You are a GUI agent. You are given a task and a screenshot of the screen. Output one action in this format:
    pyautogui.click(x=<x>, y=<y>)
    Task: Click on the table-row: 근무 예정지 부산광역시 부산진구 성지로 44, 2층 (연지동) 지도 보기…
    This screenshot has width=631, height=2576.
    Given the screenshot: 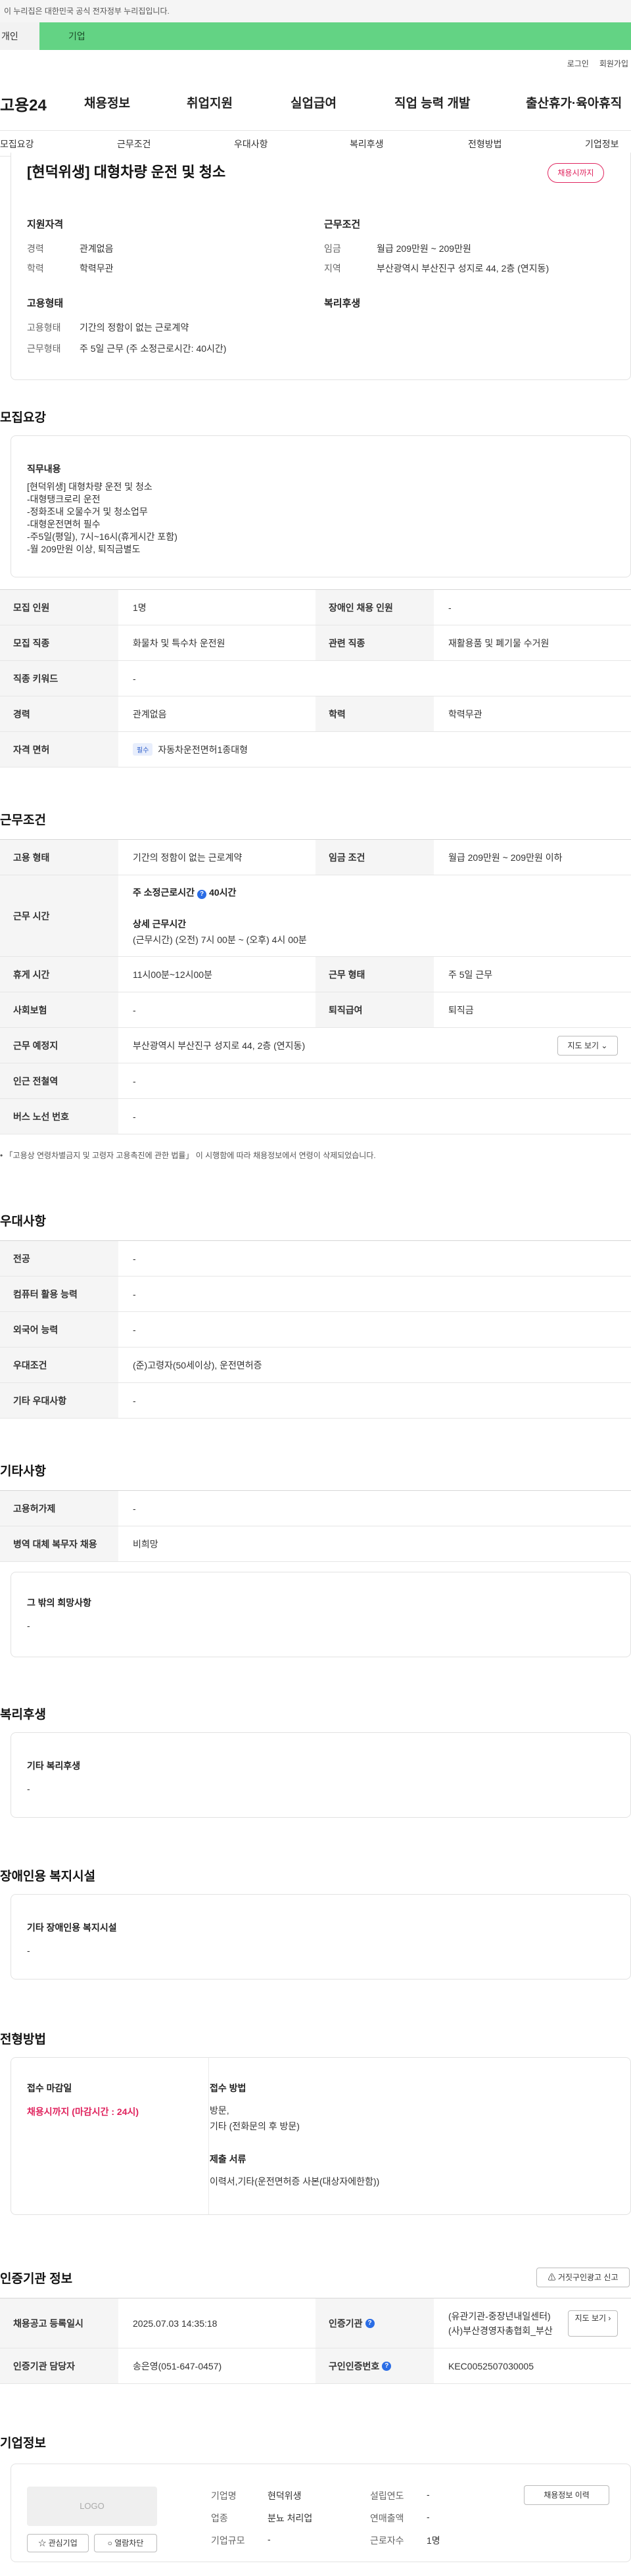 What is the action you would take?
    pyautogui.click(x=315, y=1045)
    